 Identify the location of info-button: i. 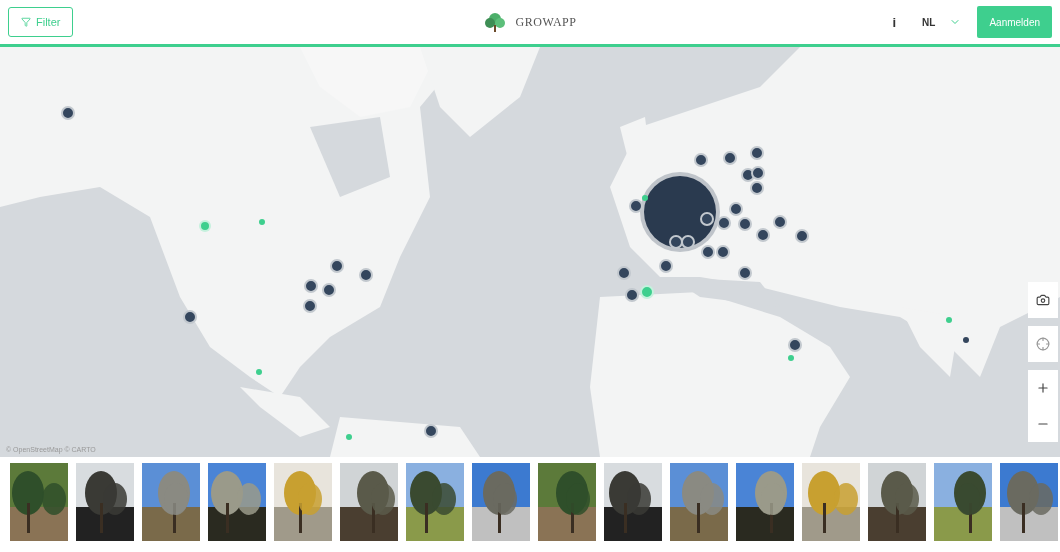
(894, 22).